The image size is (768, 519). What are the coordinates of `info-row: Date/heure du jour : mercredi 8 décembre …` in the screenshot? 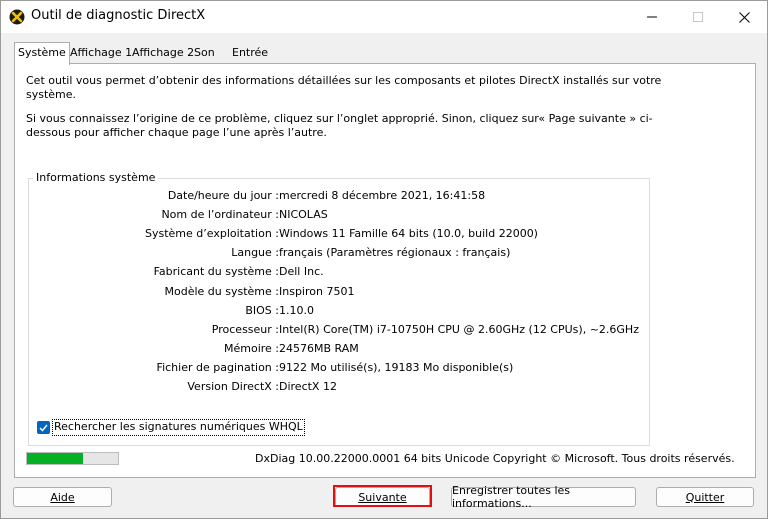 It's located at (339, 197).